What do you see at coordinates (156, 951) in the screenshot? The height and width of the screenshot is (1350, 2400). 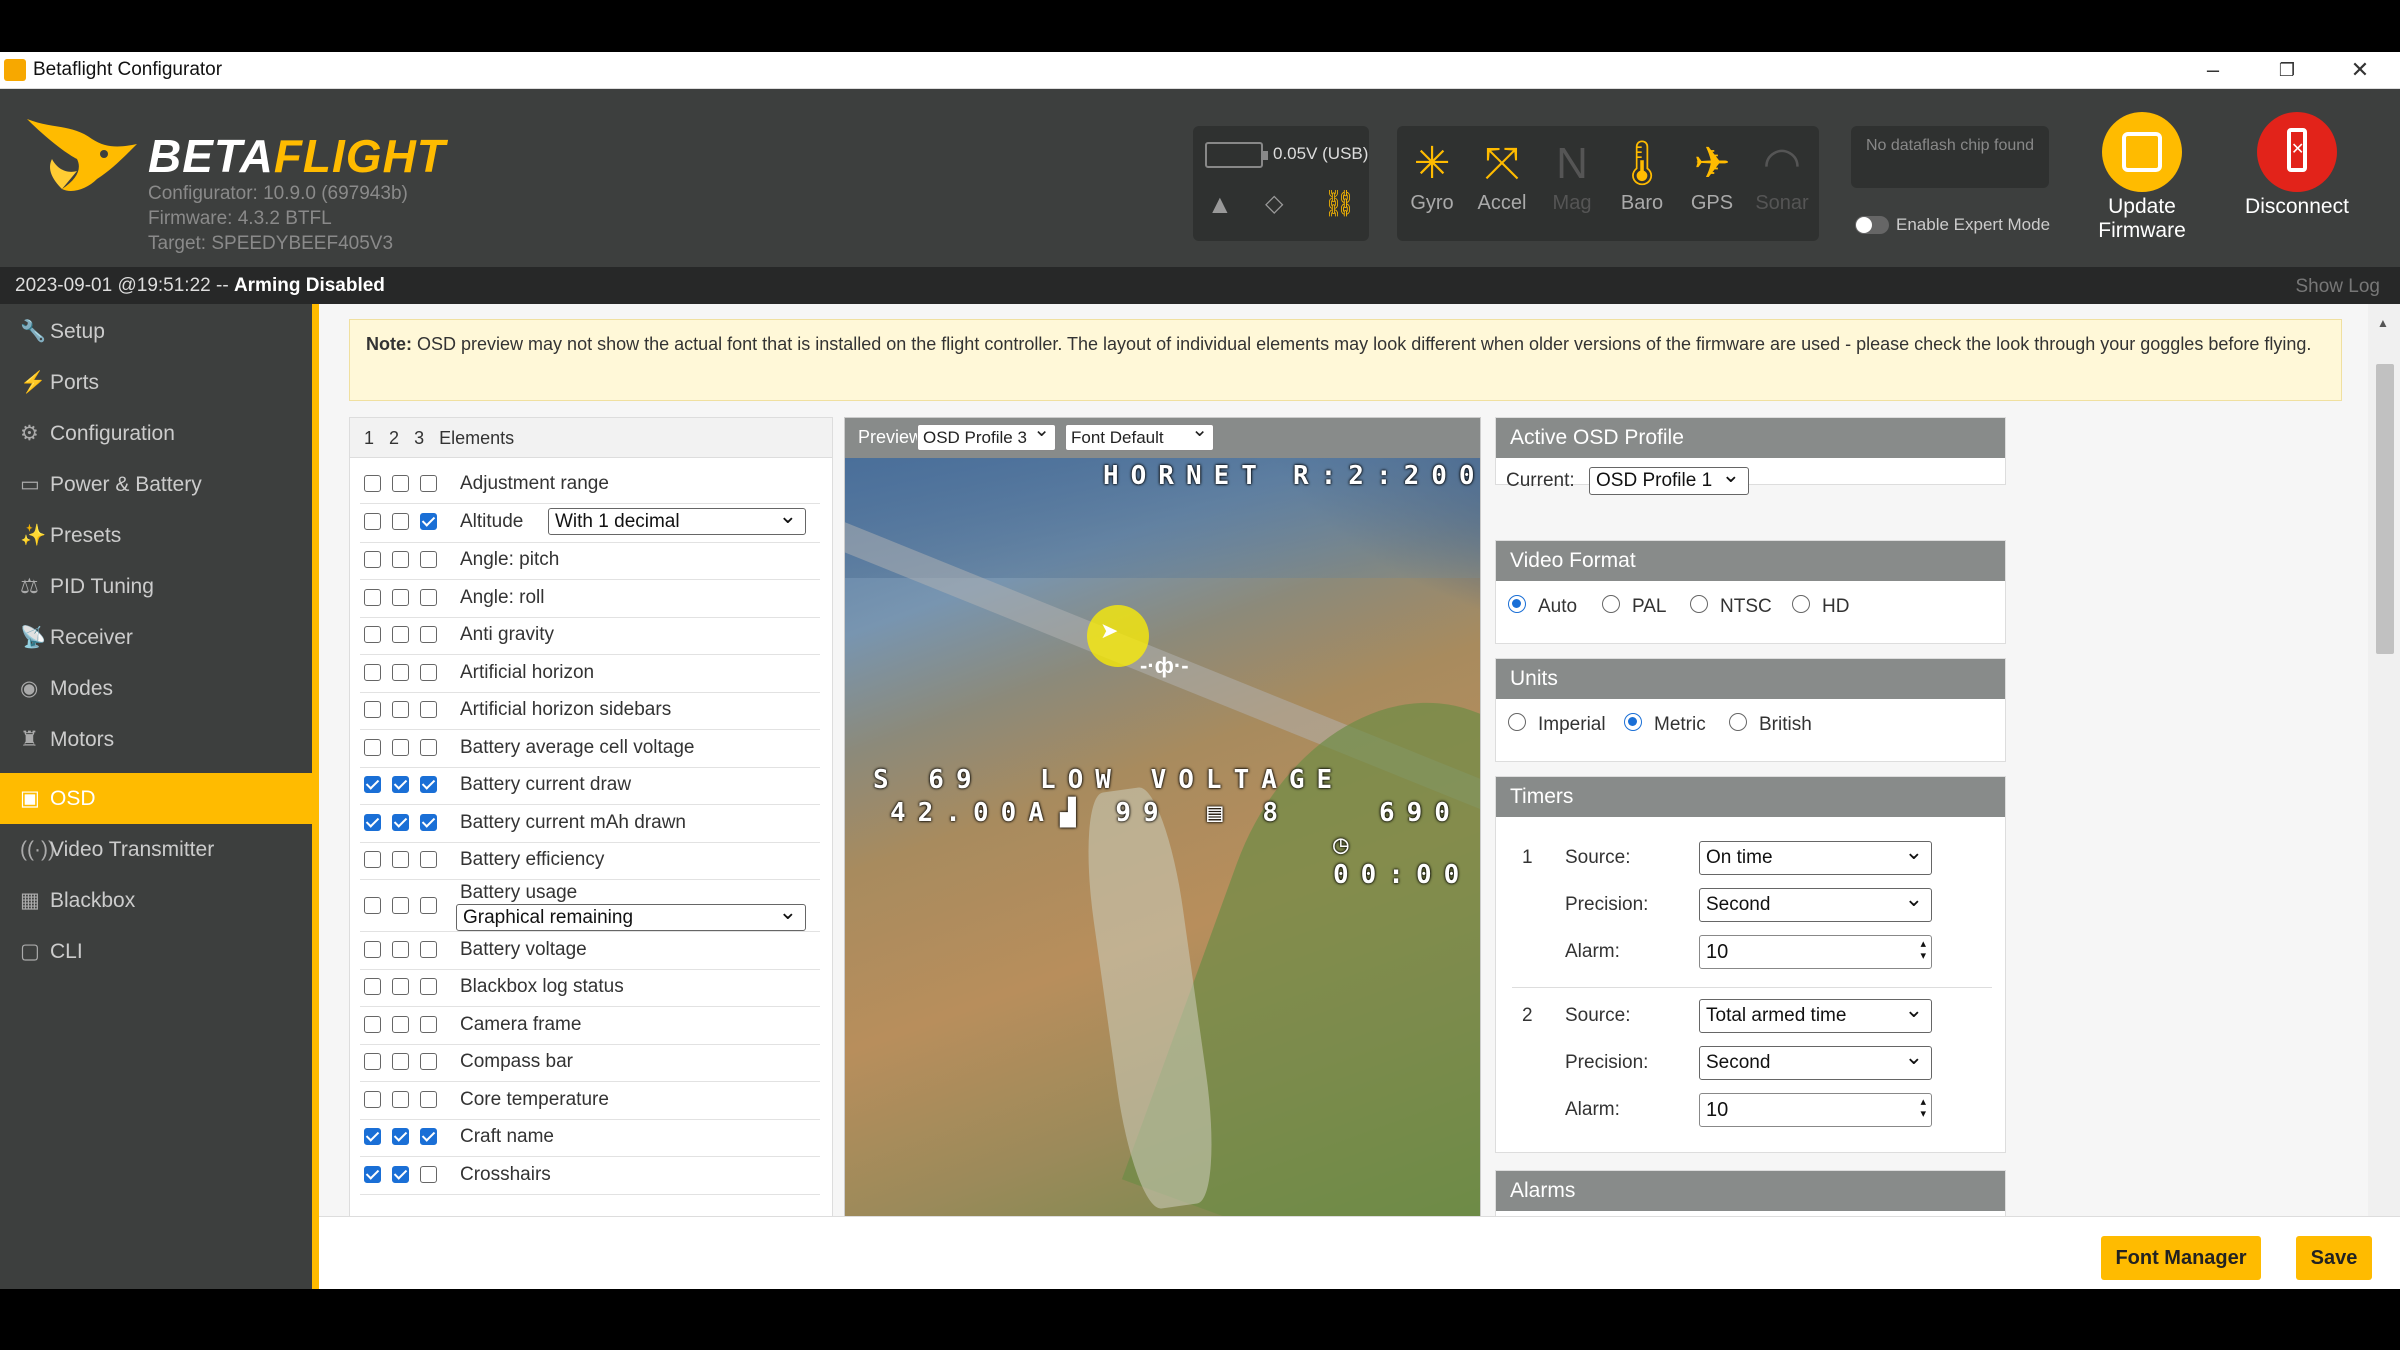 I see `sidebar-item-cli: ▢ CLI` at bounding box center [156, 951].